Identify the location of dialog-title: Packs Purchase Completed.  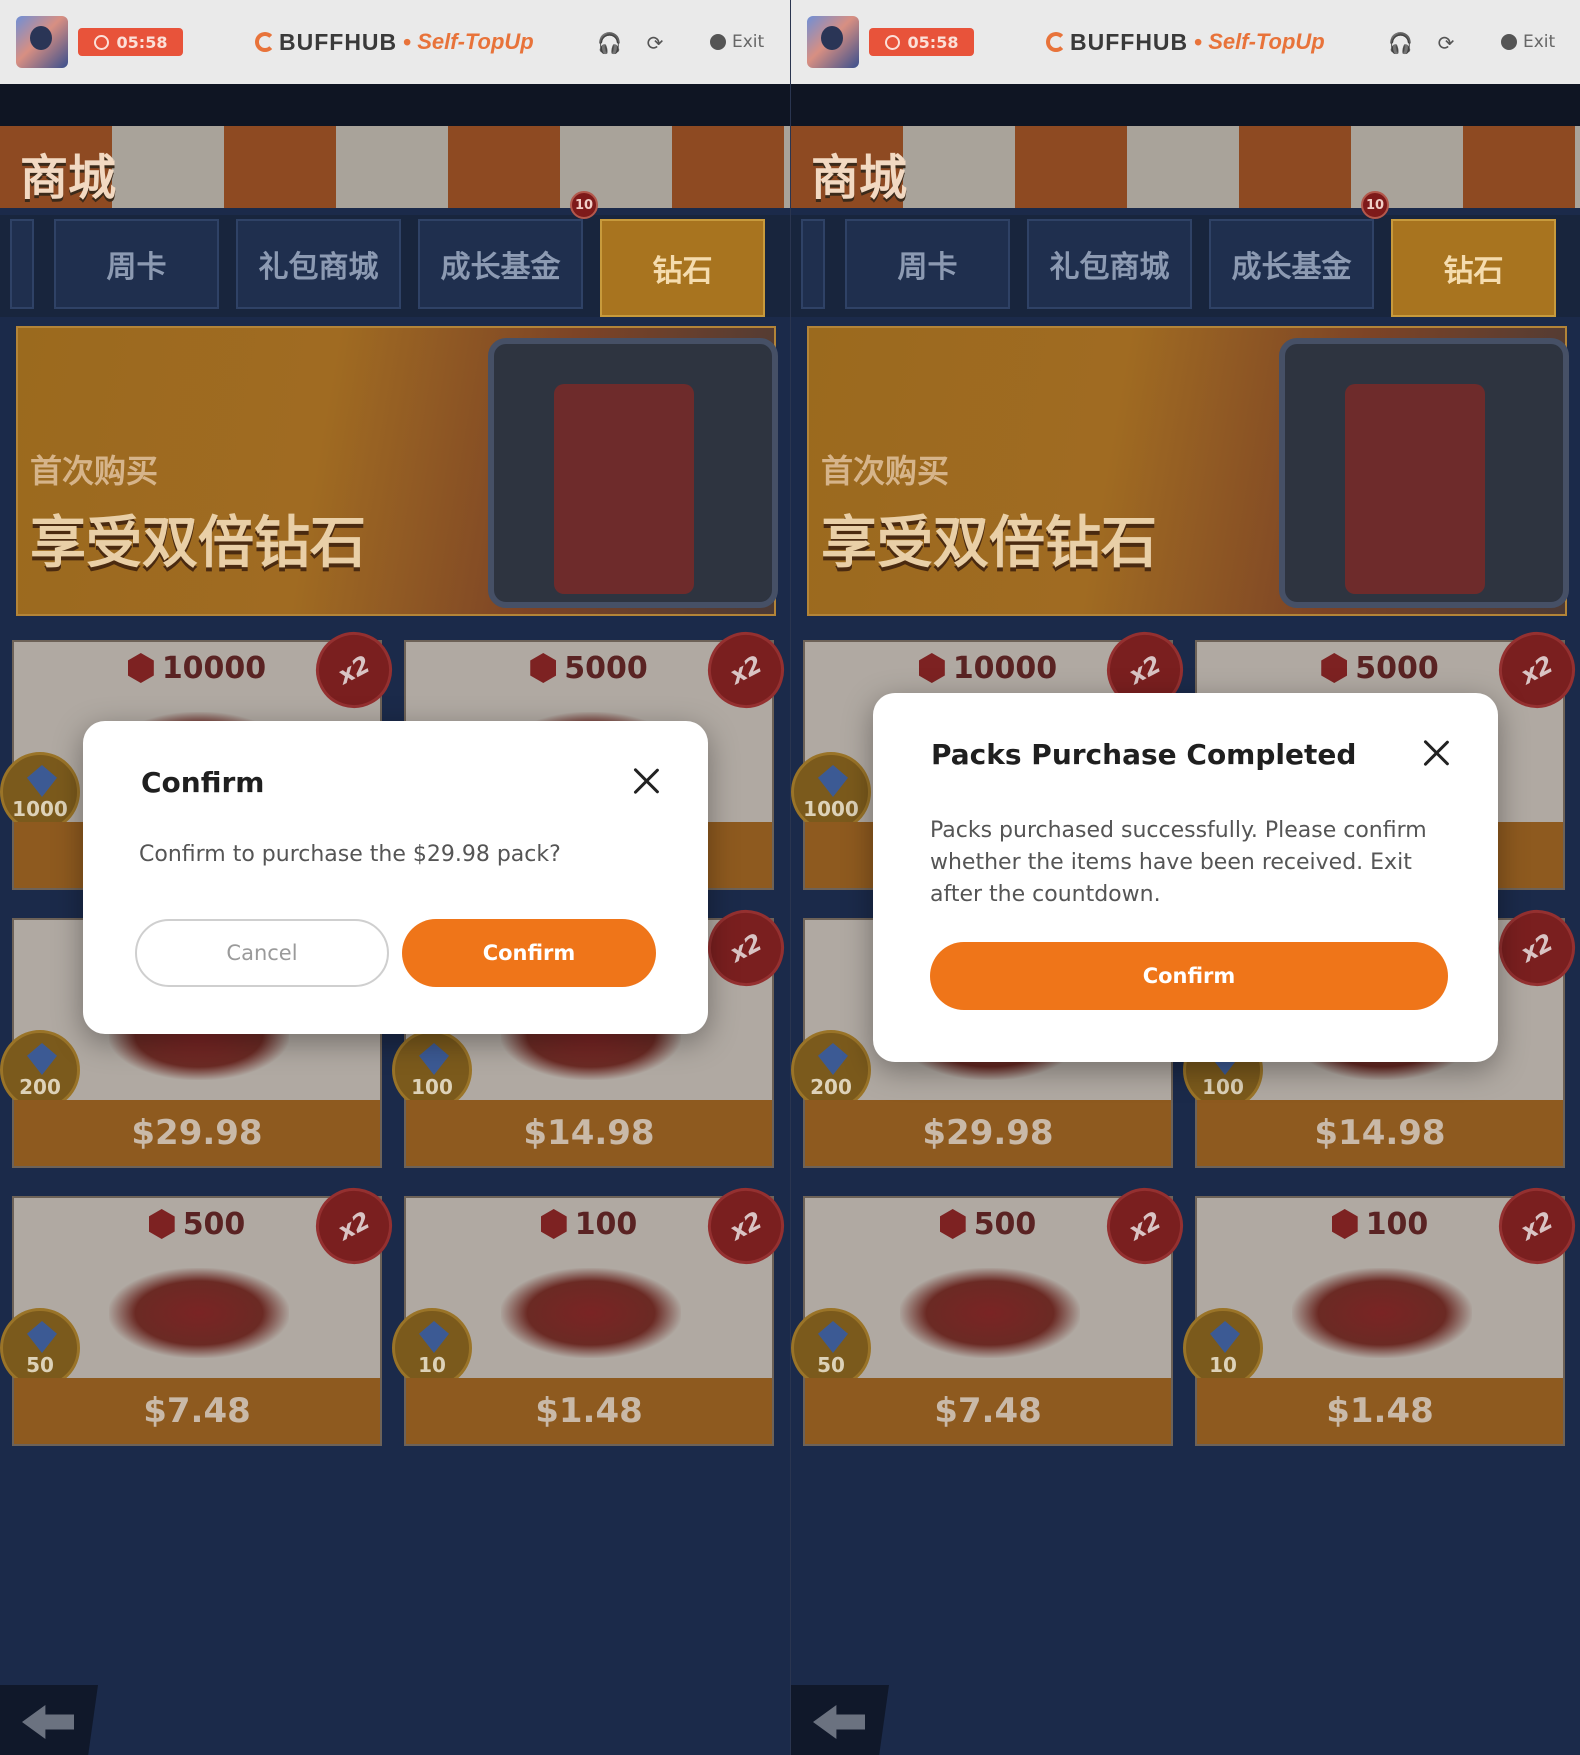
(1144, 754).